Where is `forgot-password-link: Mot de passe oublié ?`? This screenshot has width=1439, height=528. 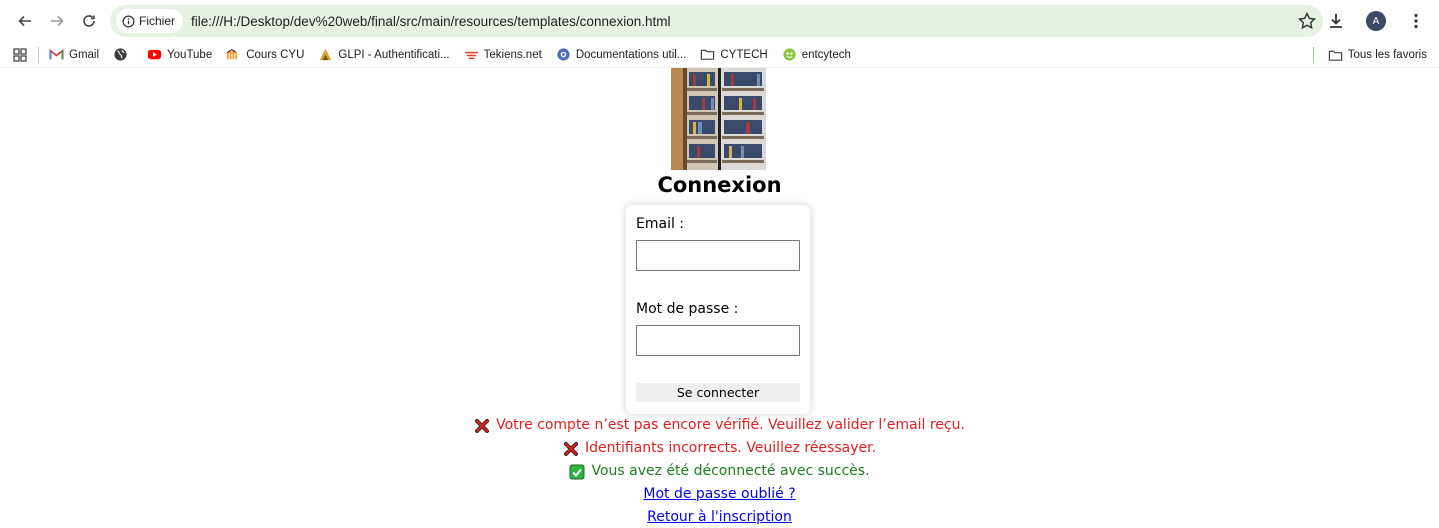 forgot-password-link: Mot de passe oublié ? is located at coordinates (719, 494).